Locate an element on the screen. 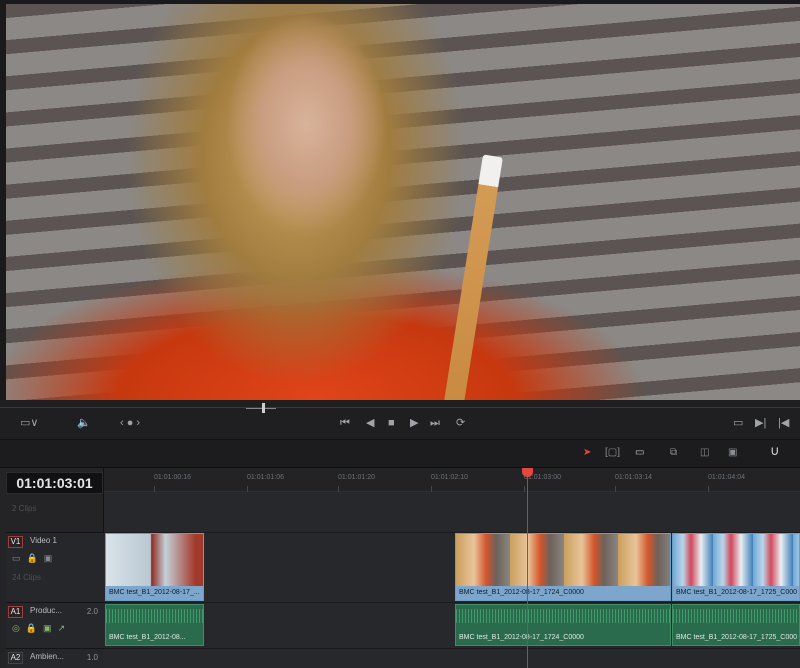  ruler-label: 01:01:00:16 is located at coordinates (172, 477).